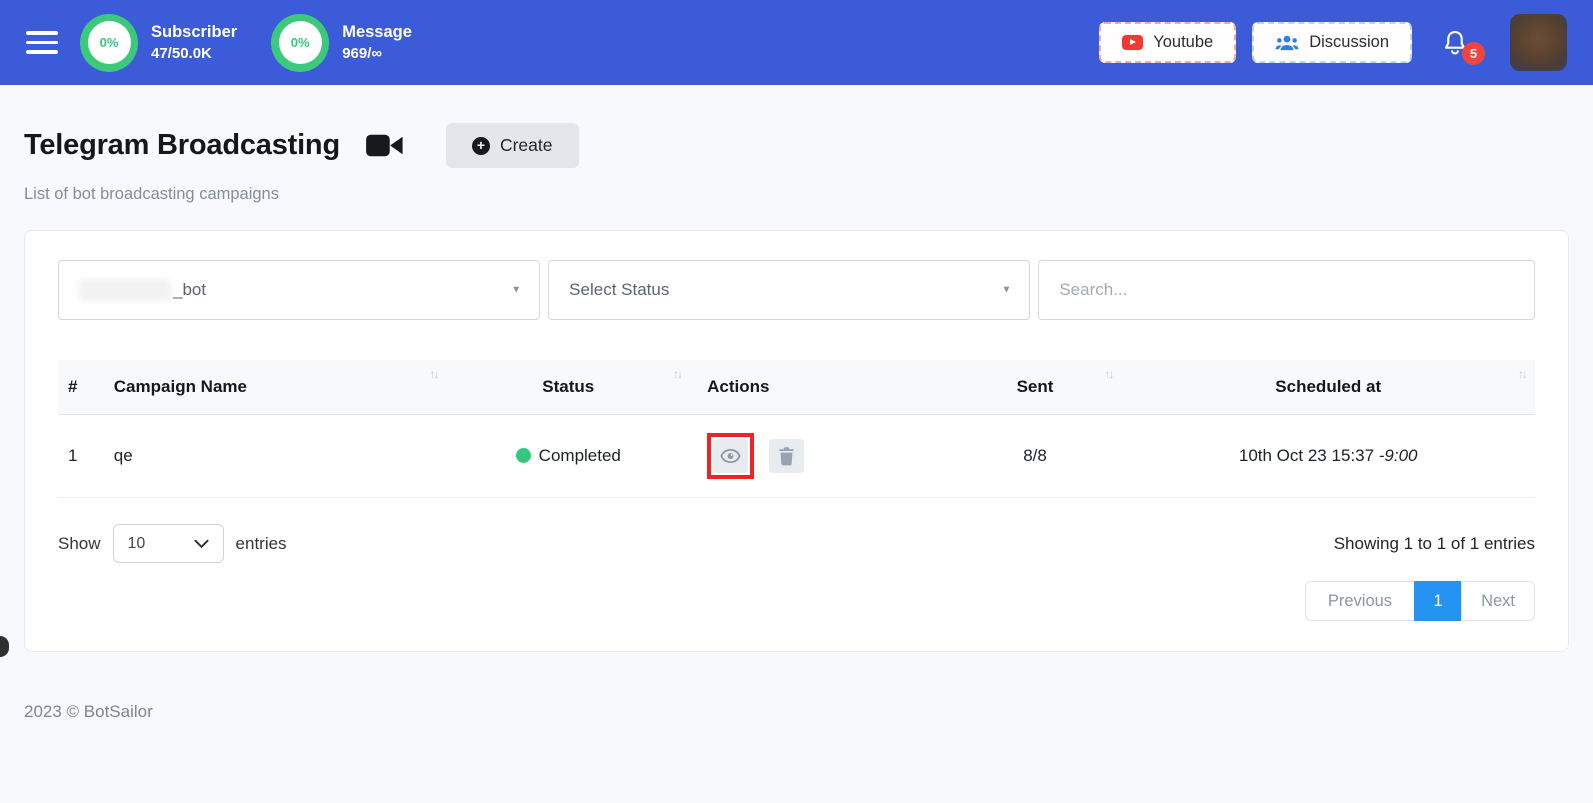 The width and height of the screenshot is (1593, 803). What do you see at coordinates (168, 543) in the screenshot?
I see `page-size-select: 10` at bounding box center [168, 543].